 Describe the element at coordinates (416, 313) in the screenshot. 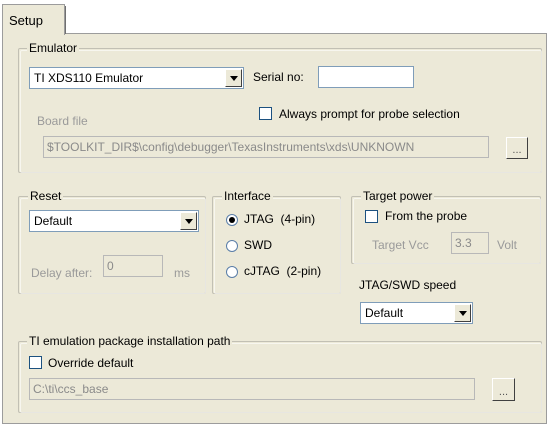

I see `speed-select: Default` at that location.